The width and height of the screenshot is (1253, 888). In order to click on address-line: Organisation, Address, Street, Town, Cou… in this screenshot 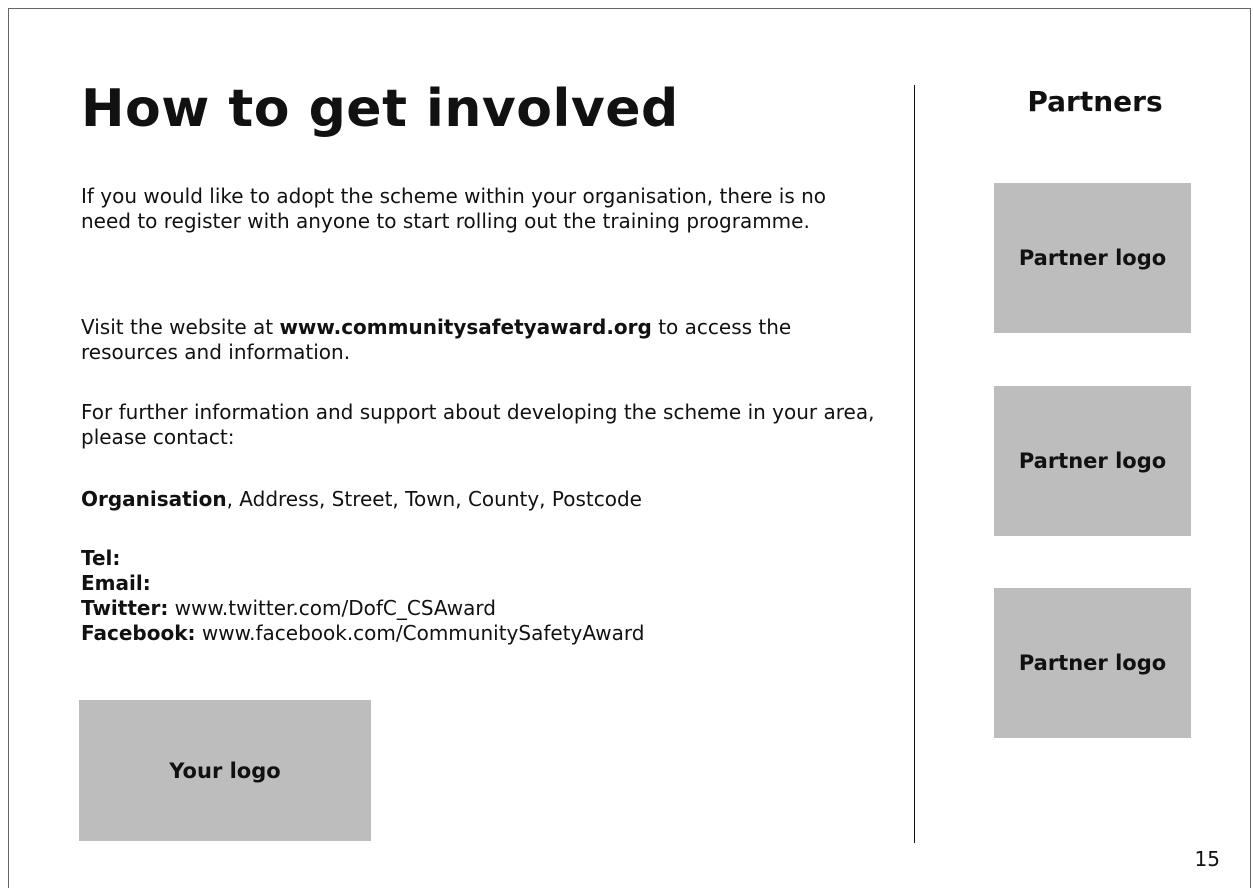, I will do `click(481, 499)`.